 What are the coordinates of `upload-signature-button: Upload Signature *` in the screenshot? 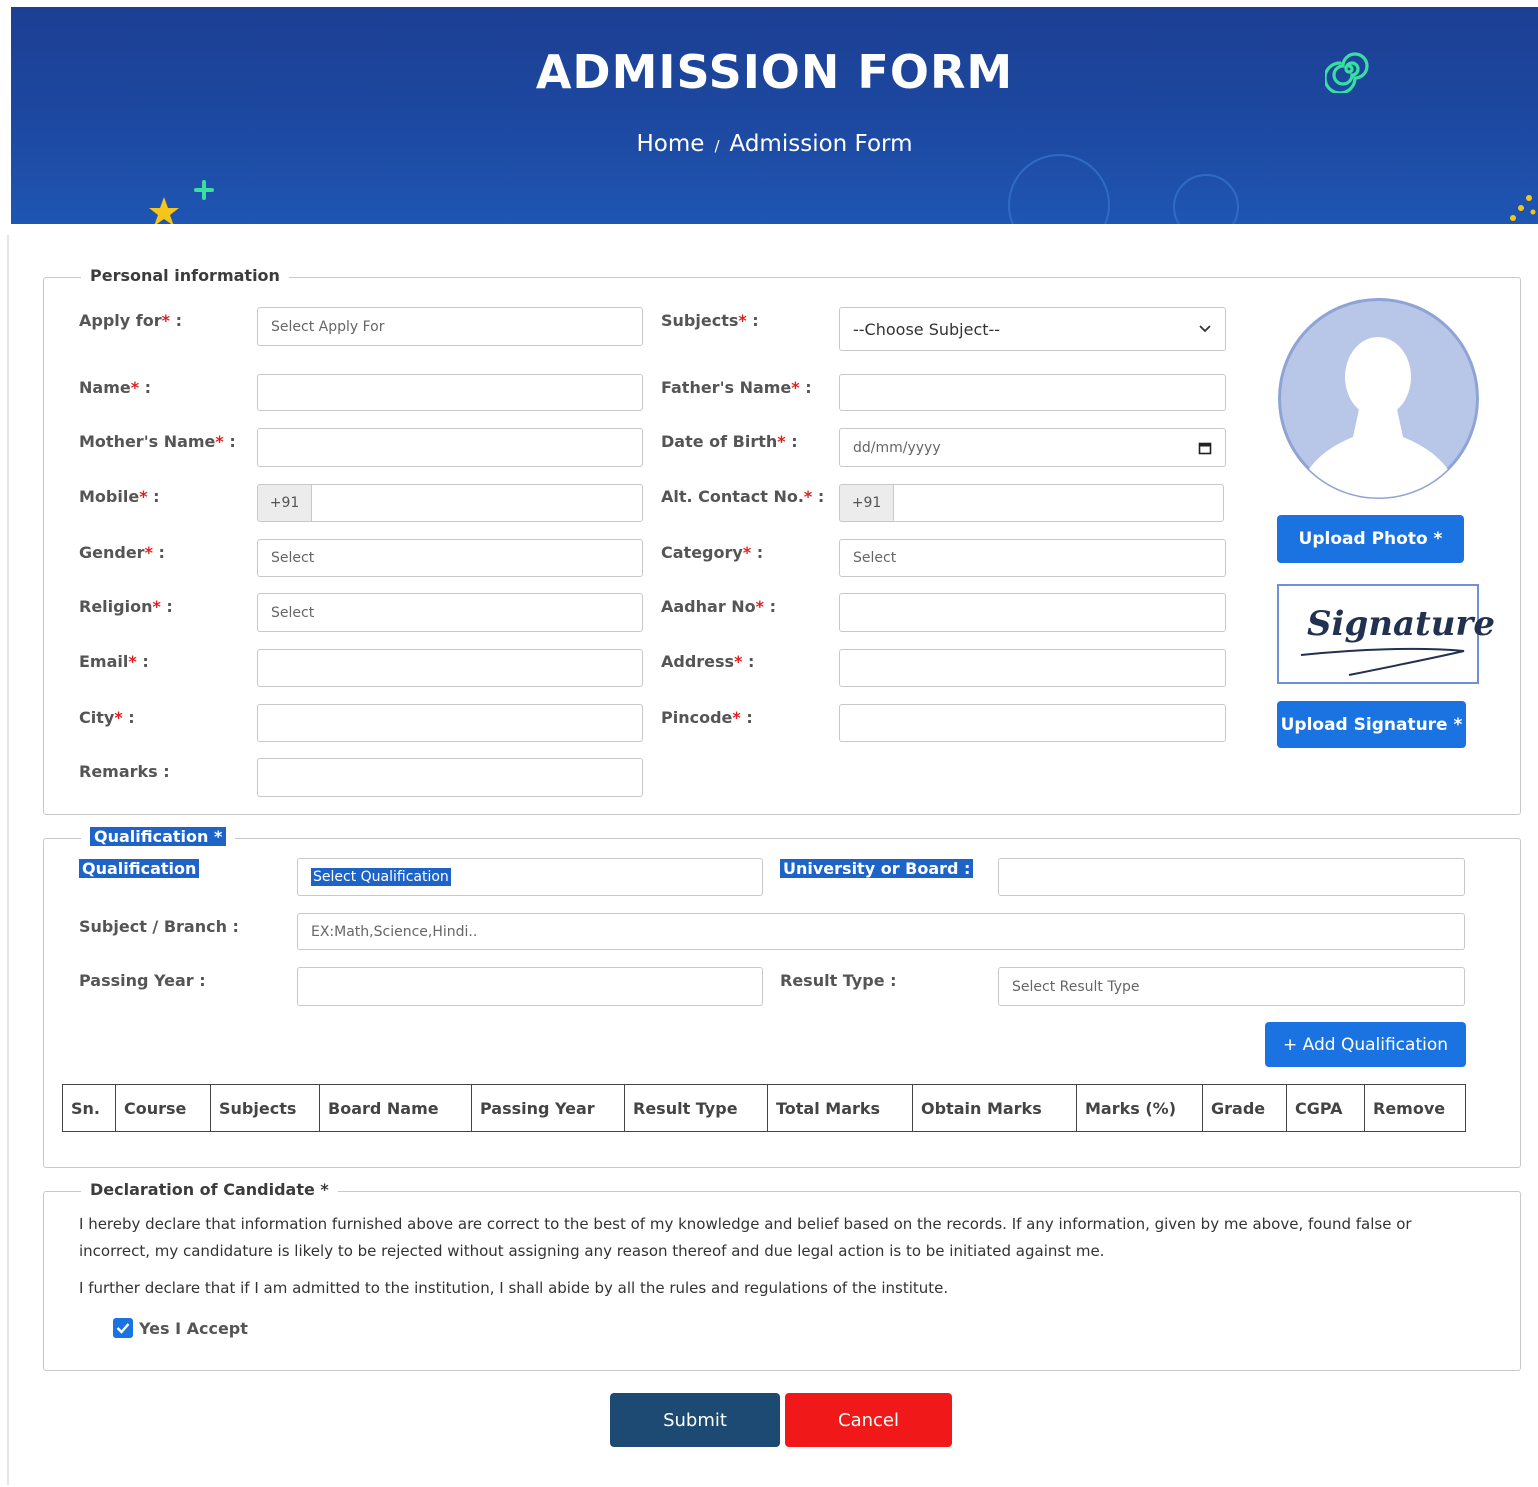 It's located at (1371, 724).